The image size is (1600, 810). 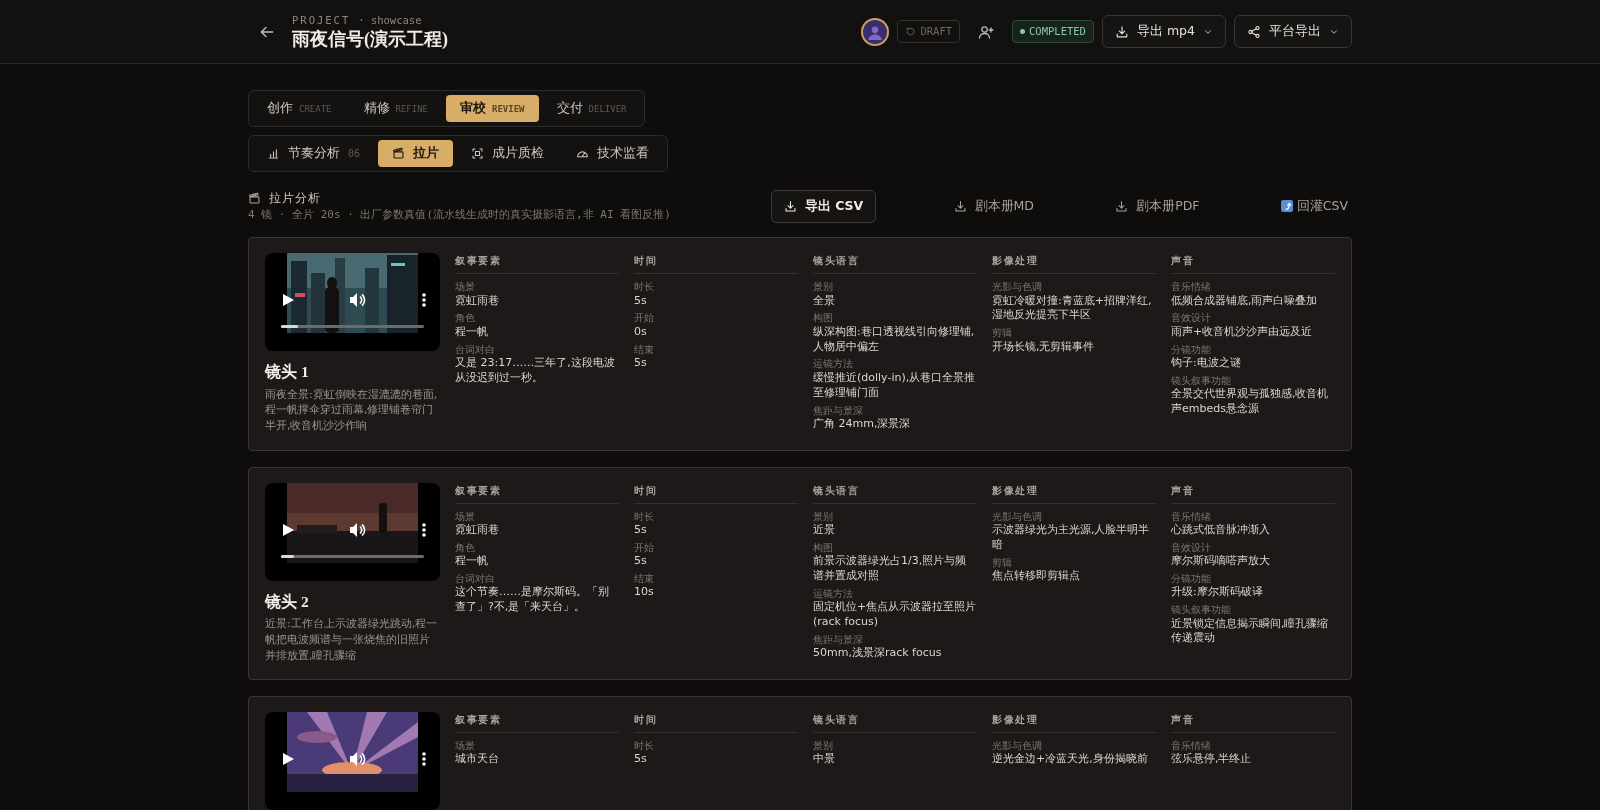 I want to click on field-value: 开场长镜,无剪辑事件, so click(x=1044, y=347).